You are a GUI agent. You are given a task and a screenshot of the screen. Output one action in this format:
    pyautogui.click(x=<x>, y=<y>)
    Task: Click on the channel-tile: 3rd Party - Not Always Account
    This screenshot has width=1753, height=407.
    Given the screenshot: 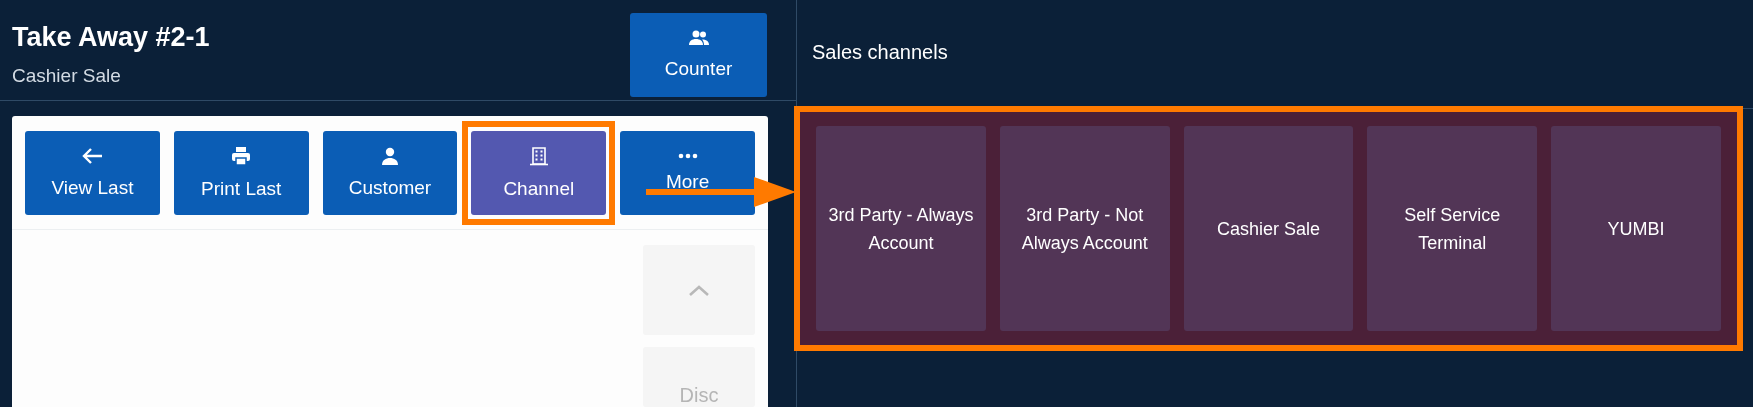 What is the action you would take?
    pyautogui.click(x=1084, y=228)
    